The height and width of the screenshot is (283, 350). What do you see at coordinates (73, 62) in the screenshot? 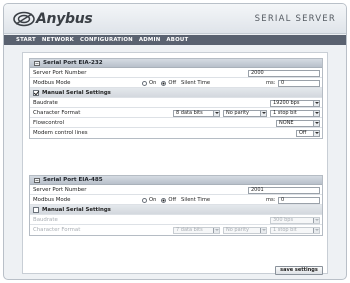
I see `section-title: Serial Port EIA-232` at bounding box center [73, 62].